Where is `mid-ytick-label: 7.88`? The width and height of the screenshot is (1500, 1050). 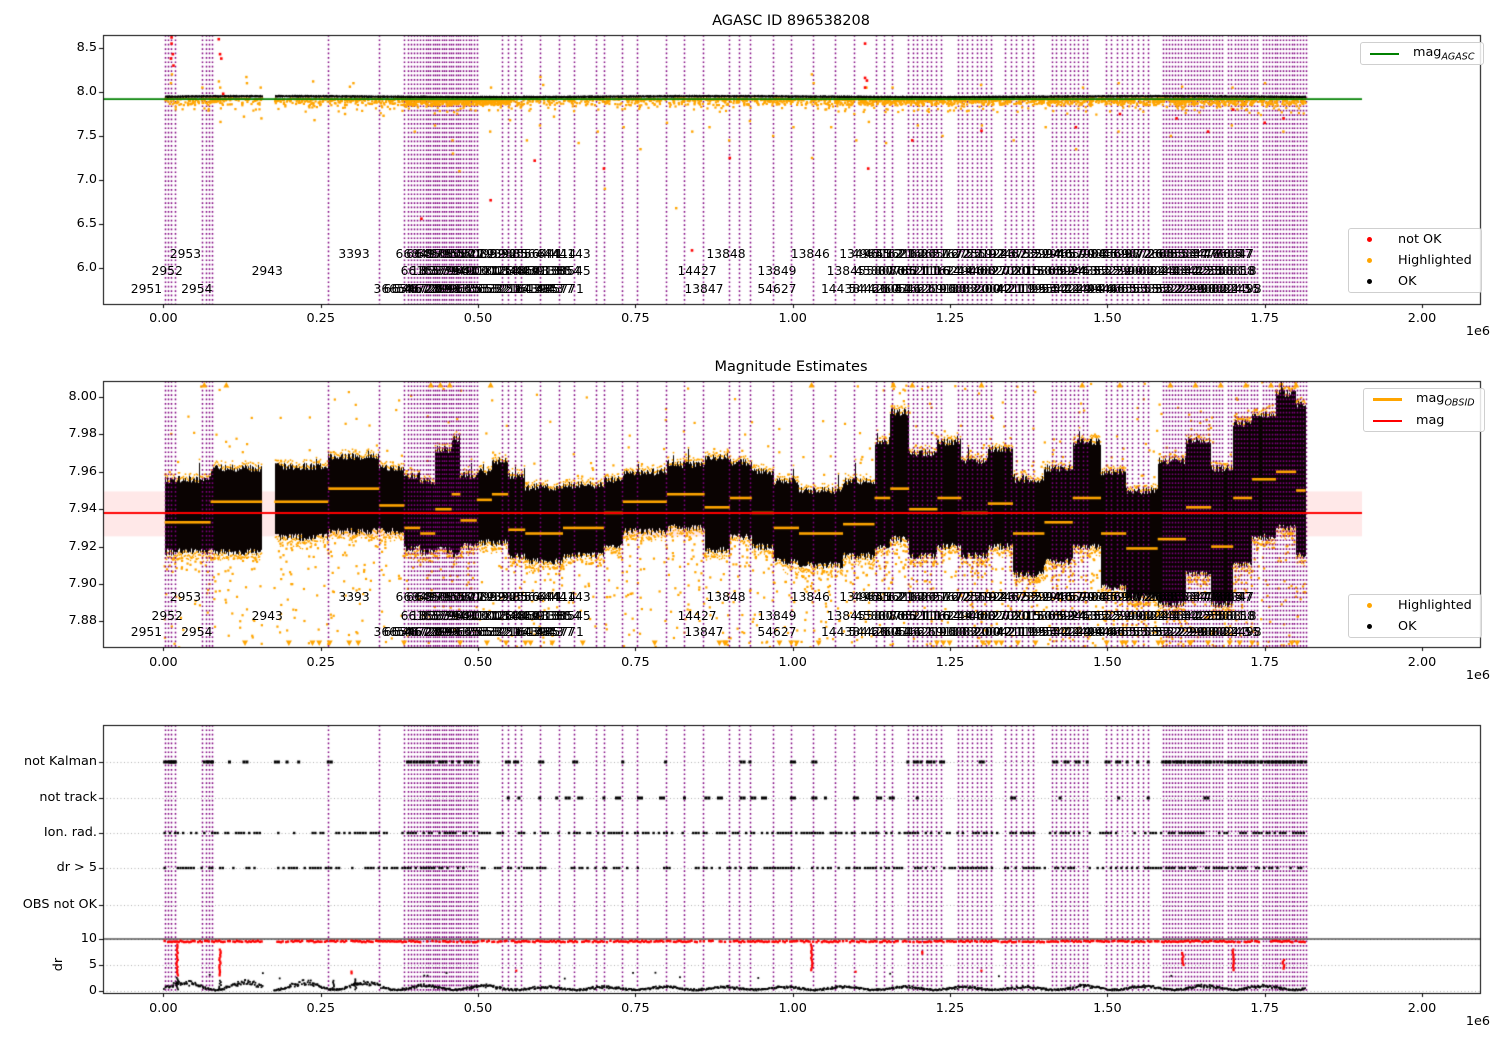 mid-ytick-label: 7.88 is located at coordinates (83, 621).